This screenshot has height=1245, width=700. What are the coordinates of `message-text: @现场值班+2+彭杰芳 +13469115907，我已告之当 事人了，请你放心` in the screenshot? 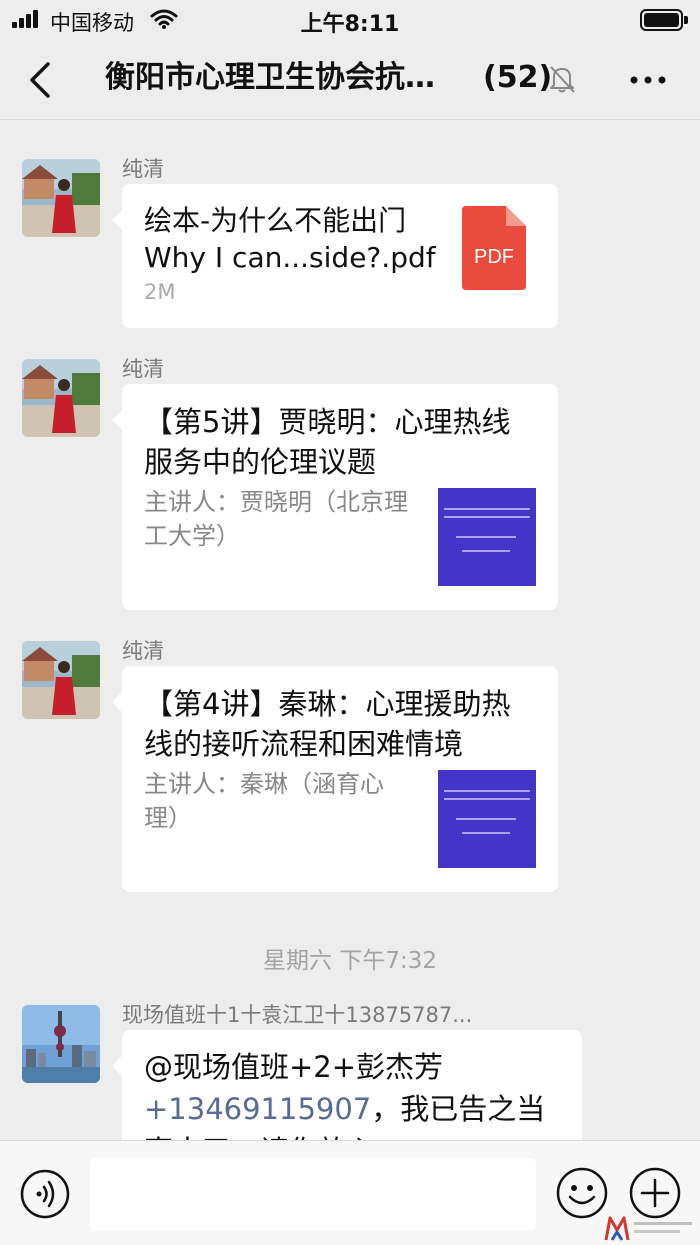 It's located at (354, 1093).